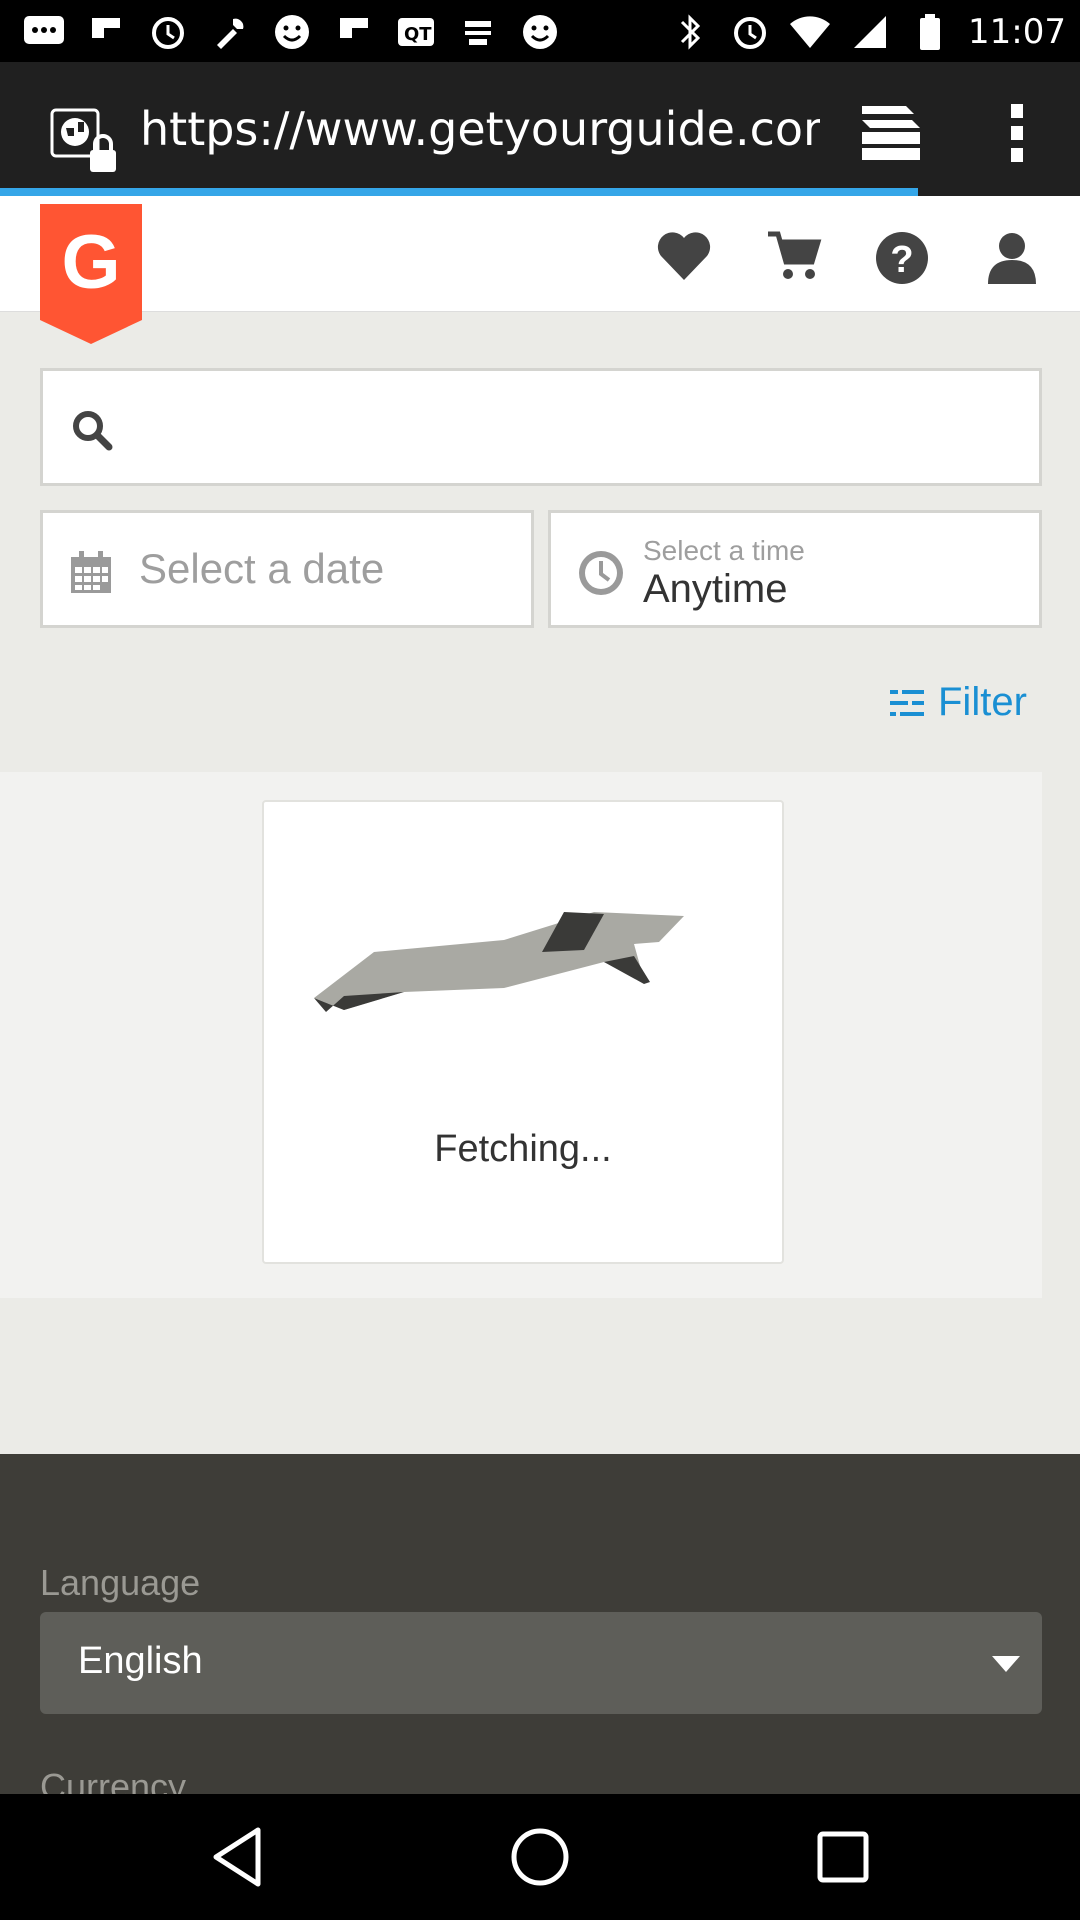 The width and height of the screenshot is (1080, 1920). What do you see at coordinates (230, 32) in the screenshot?
I see `wrench-icon` at bounding box center [230, 32].